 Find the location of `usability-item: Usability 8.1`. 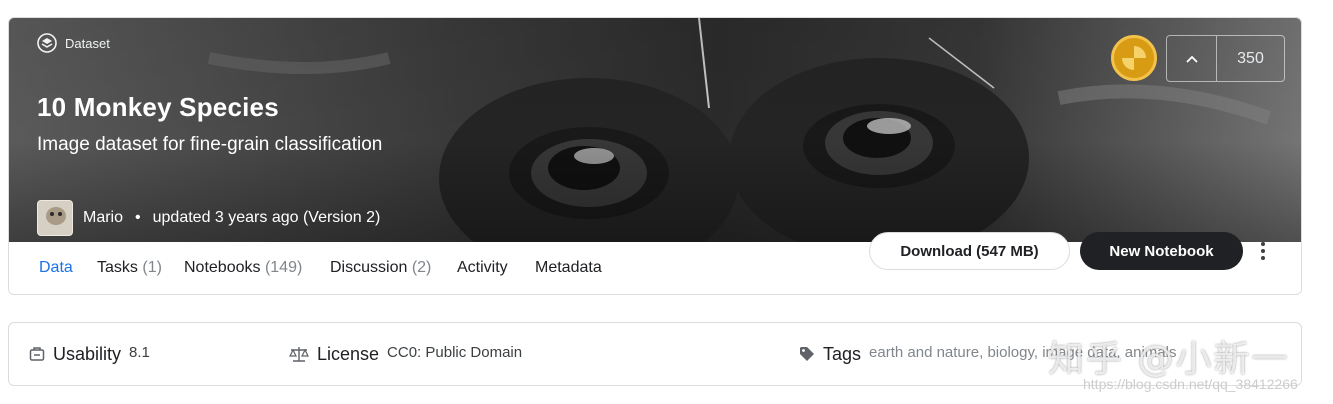

usability-item: Usability 8.1 is located at coordinates (89, 354).